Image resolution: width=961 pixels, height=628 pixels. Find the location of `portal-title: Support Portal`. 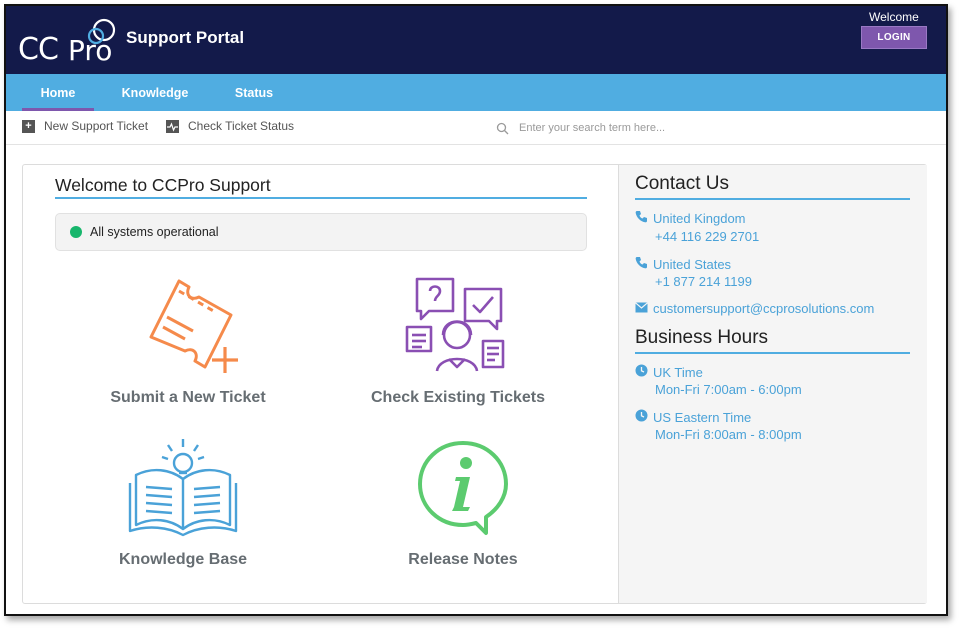

portal-title: Support Portal is located at coordinates (185, 37).